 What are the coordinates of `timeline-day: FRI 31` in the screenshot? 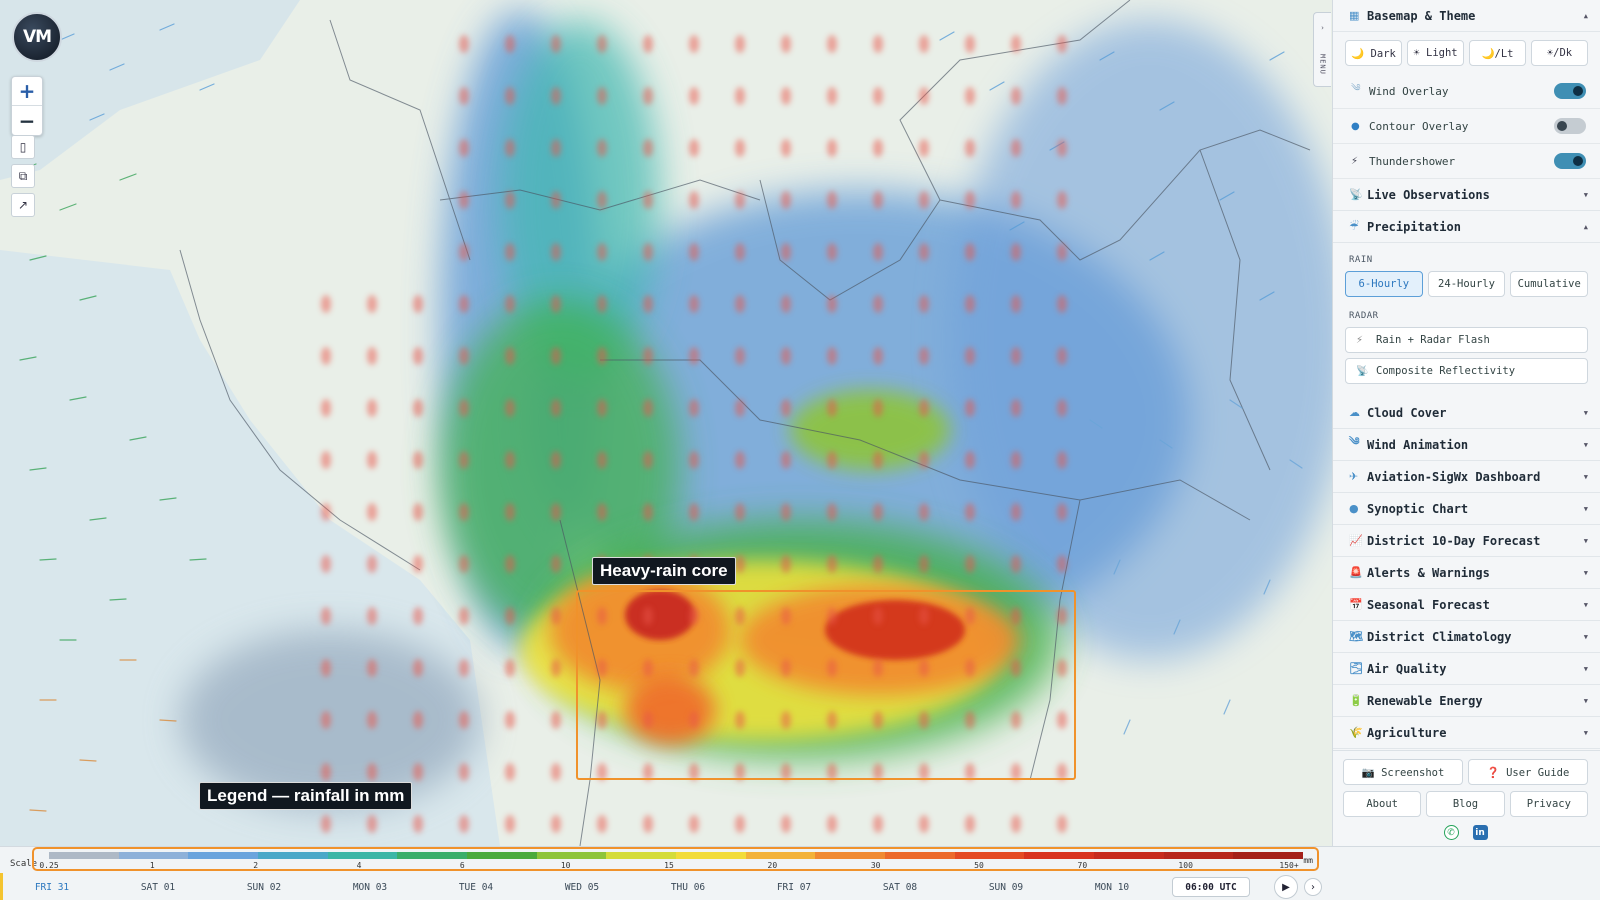 It's located at (52, 887).